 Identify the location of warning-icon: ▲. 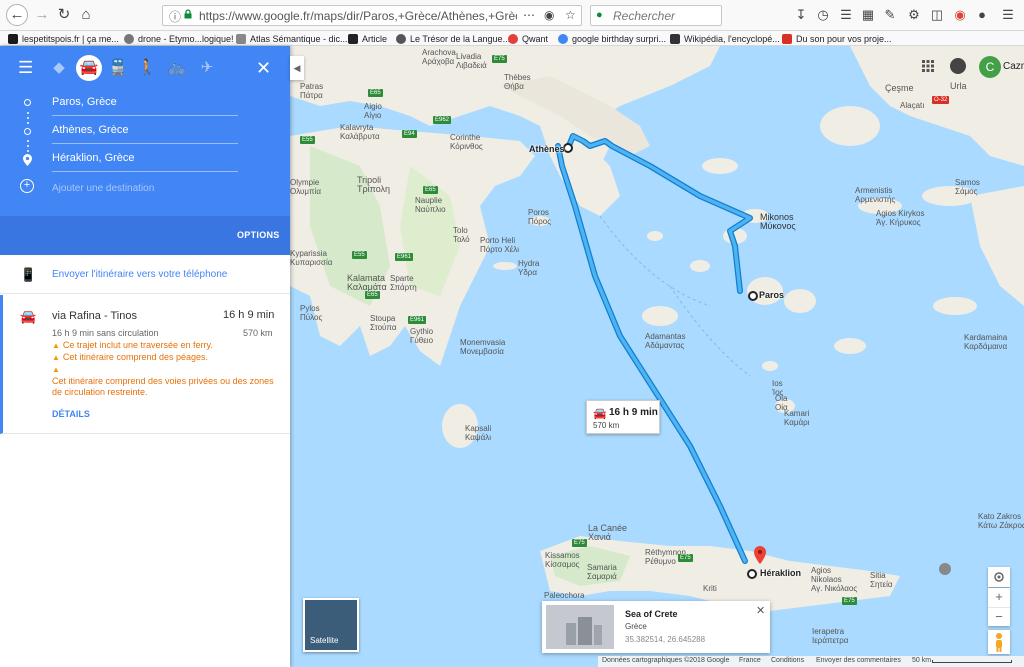
(56, 357).